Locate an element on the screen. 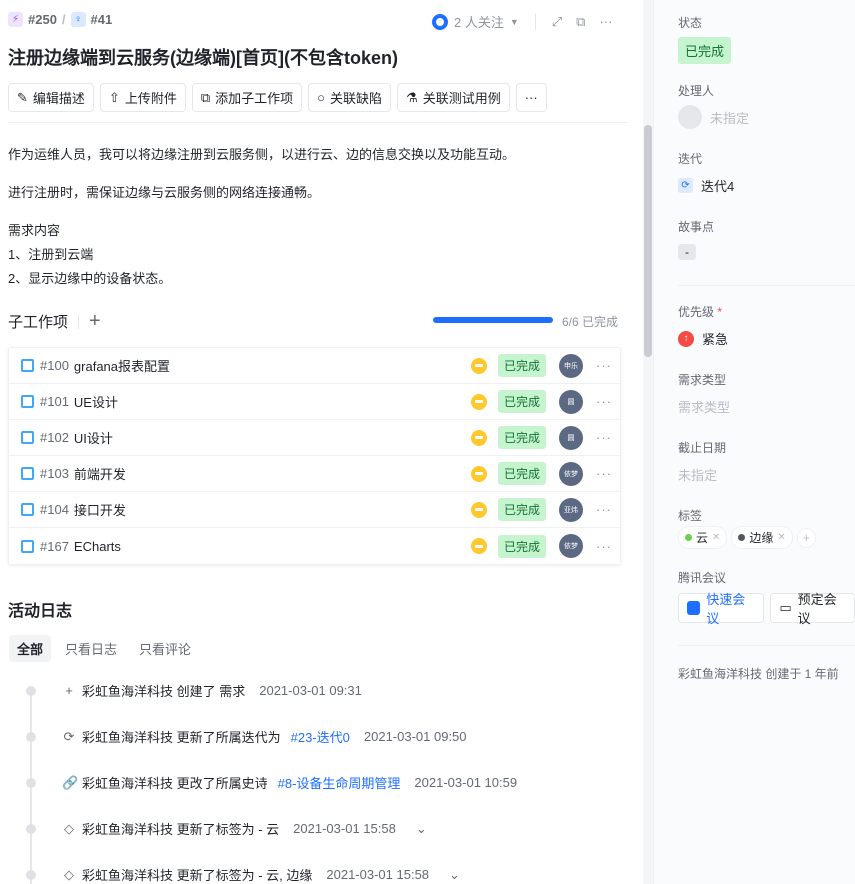 The height and width of the screenshot is (884, 855). quick-meeting-button: 快速会议 is located at coordinates (721, 609).